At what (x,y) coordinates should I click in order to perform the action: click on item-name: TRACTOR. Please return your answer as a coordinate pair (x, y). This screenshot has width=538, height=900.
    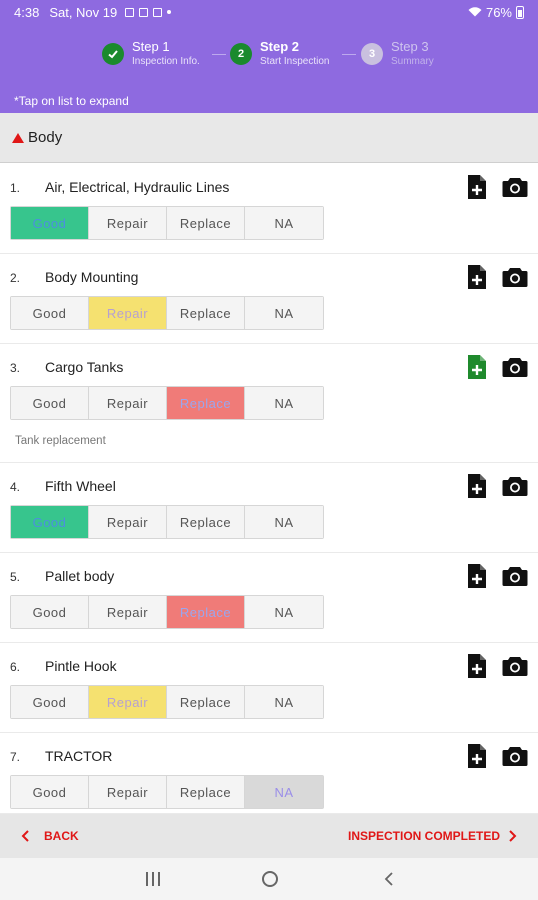
    Looking at the image, I should click on (79, 756).